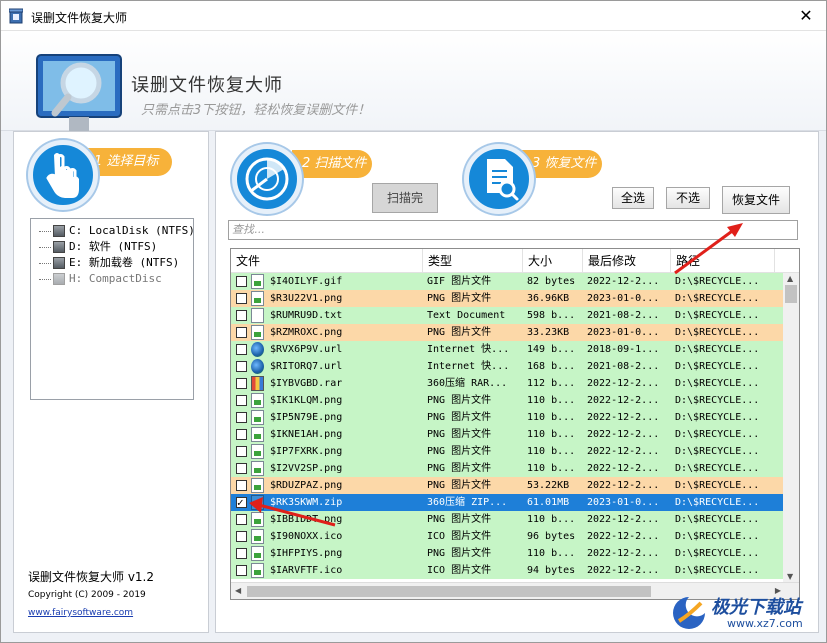 This screenshot has width=827, height=643. I want to click on drive-item-h: H: CompactDisc, so click(100, 279).